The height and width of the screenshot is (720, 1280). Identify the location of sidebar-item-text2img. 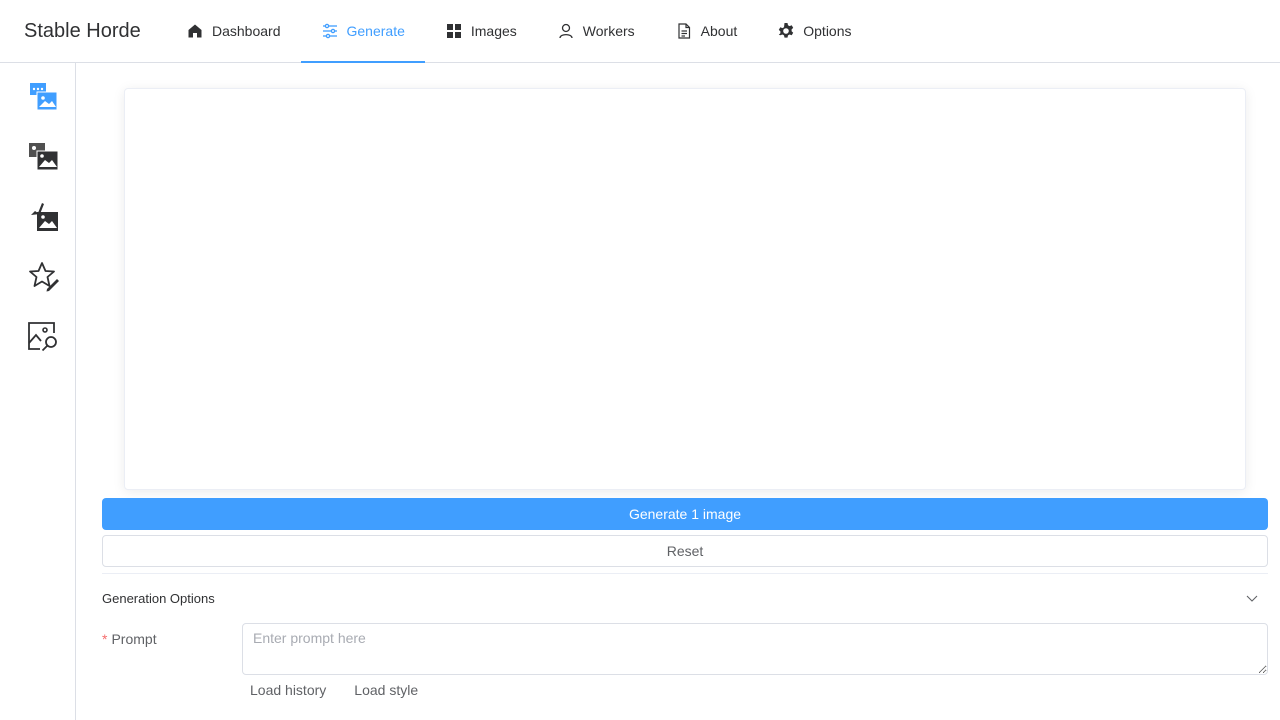
(43, 96).